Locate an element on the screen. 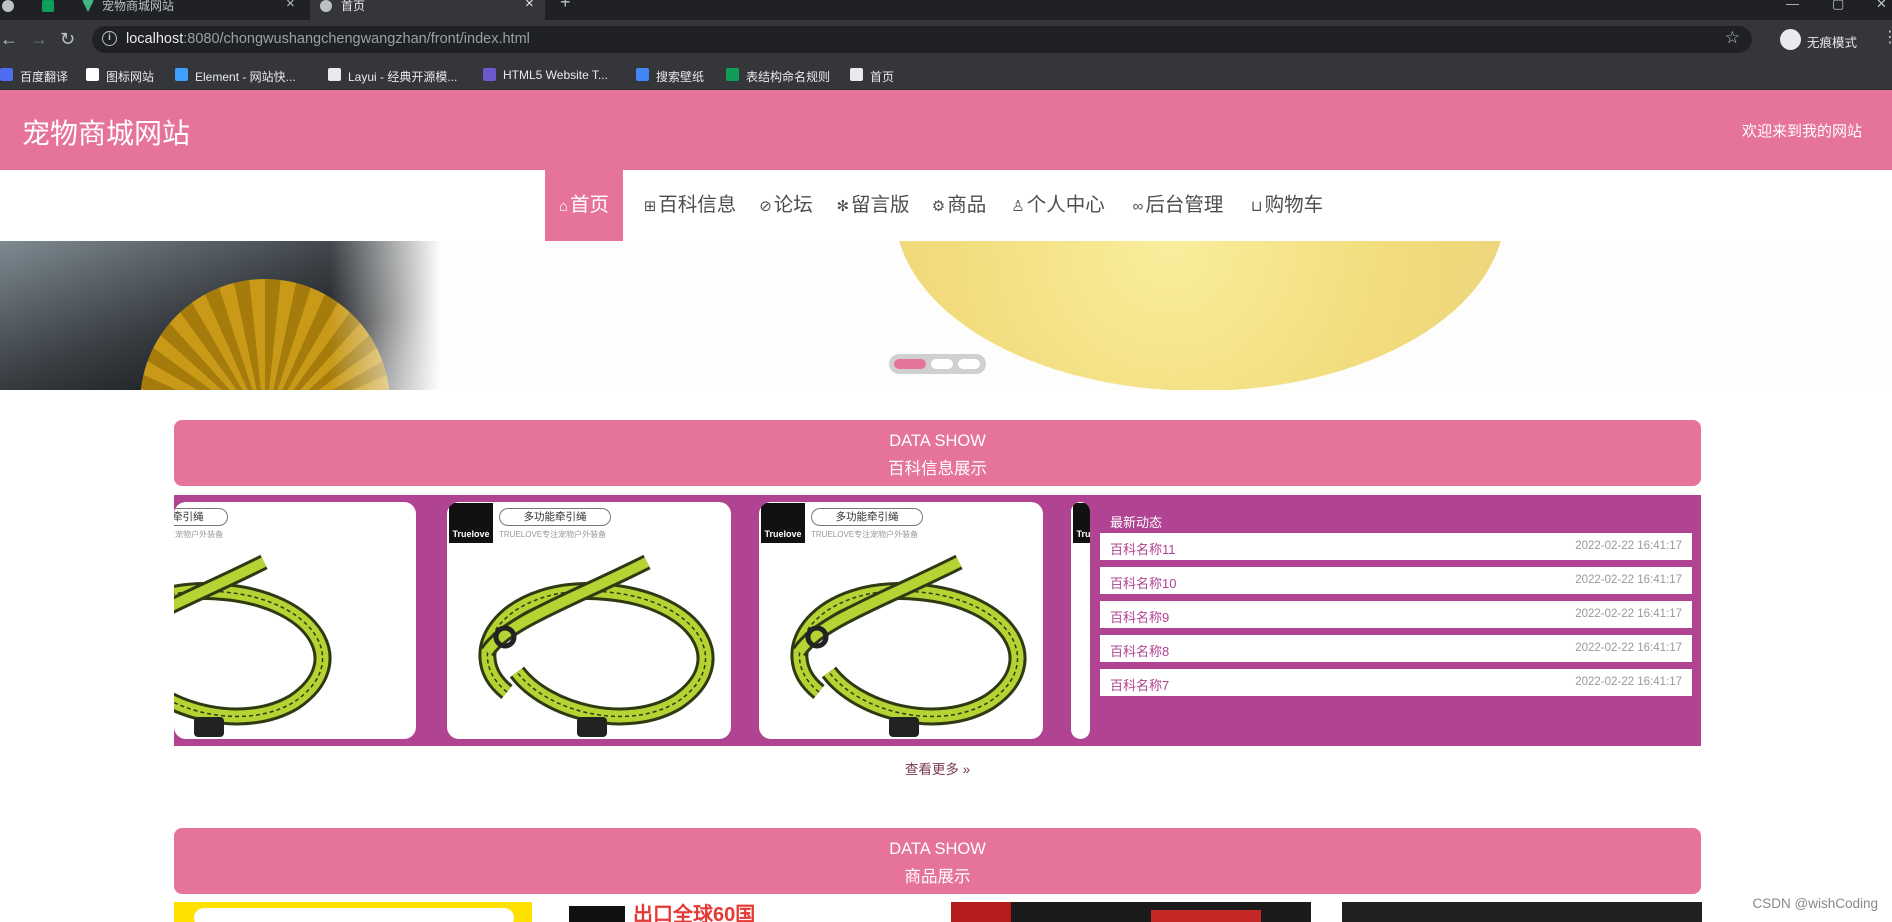  back-icon: ← is located at coordinates (9, 39).